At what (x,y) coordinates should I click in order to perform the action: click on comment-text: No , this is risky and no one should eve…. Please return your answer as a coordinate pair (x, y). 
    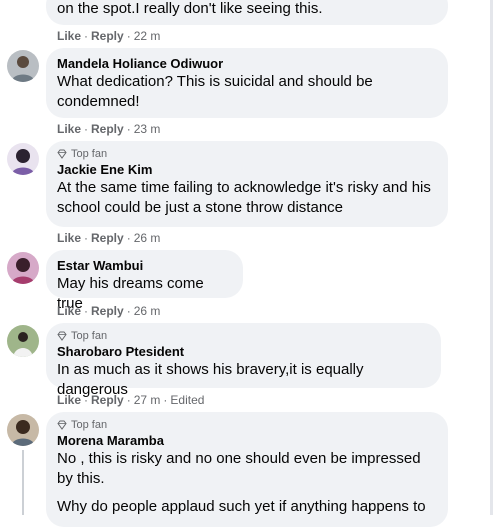
    Looking at the image, I should click on (239, 468).